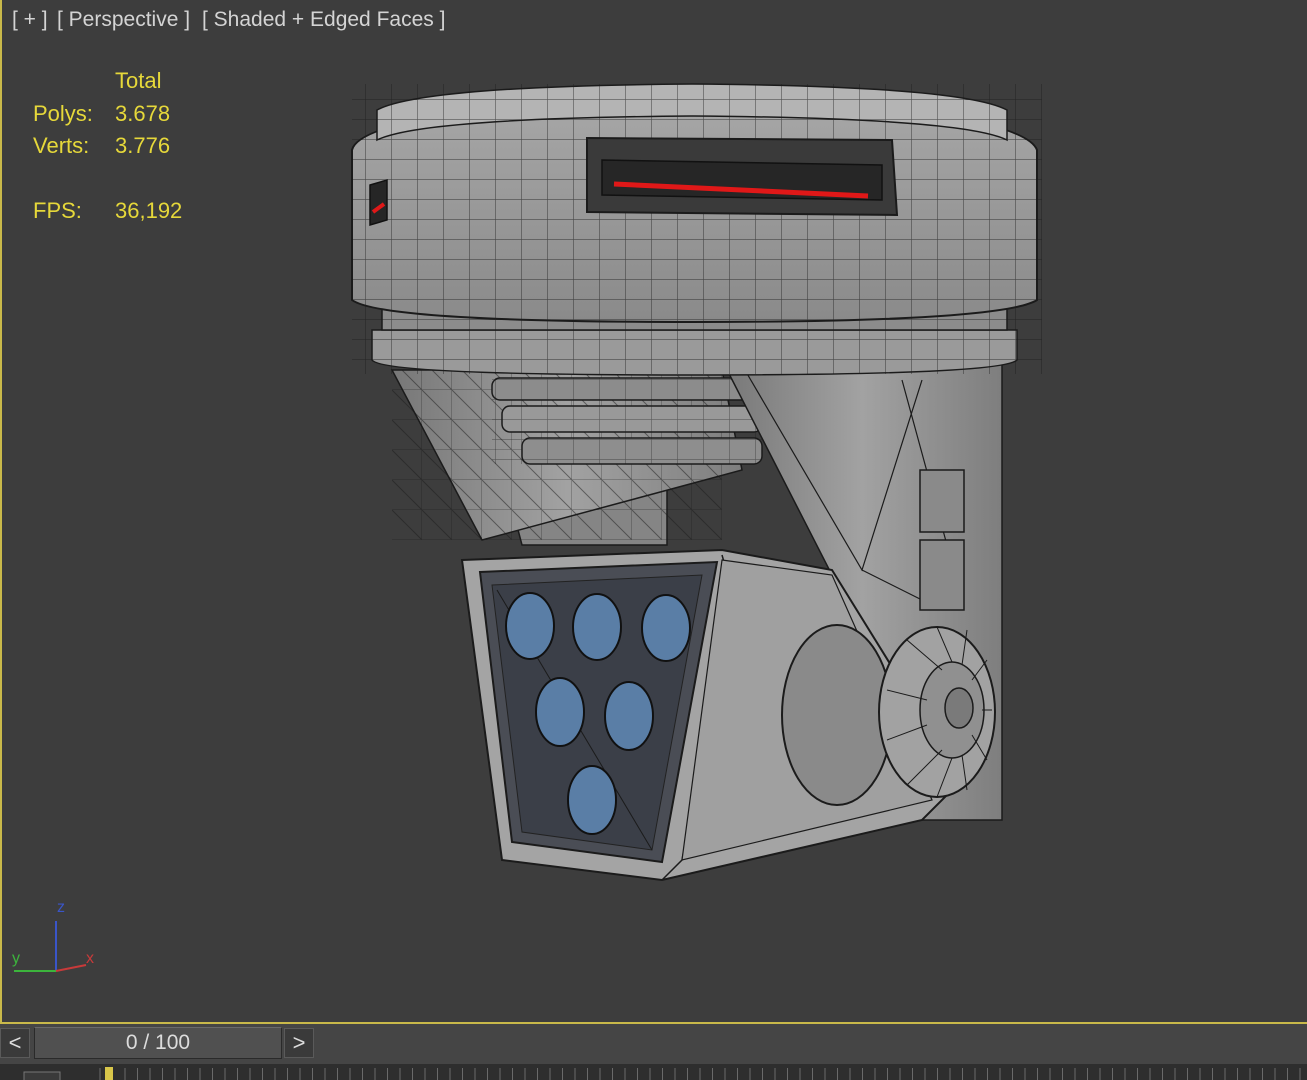 The width and height of the screenshot is (1307, 1080). Describe the element at coordinates (696, 229) in the screenshot. I see `dome-base` at that location.